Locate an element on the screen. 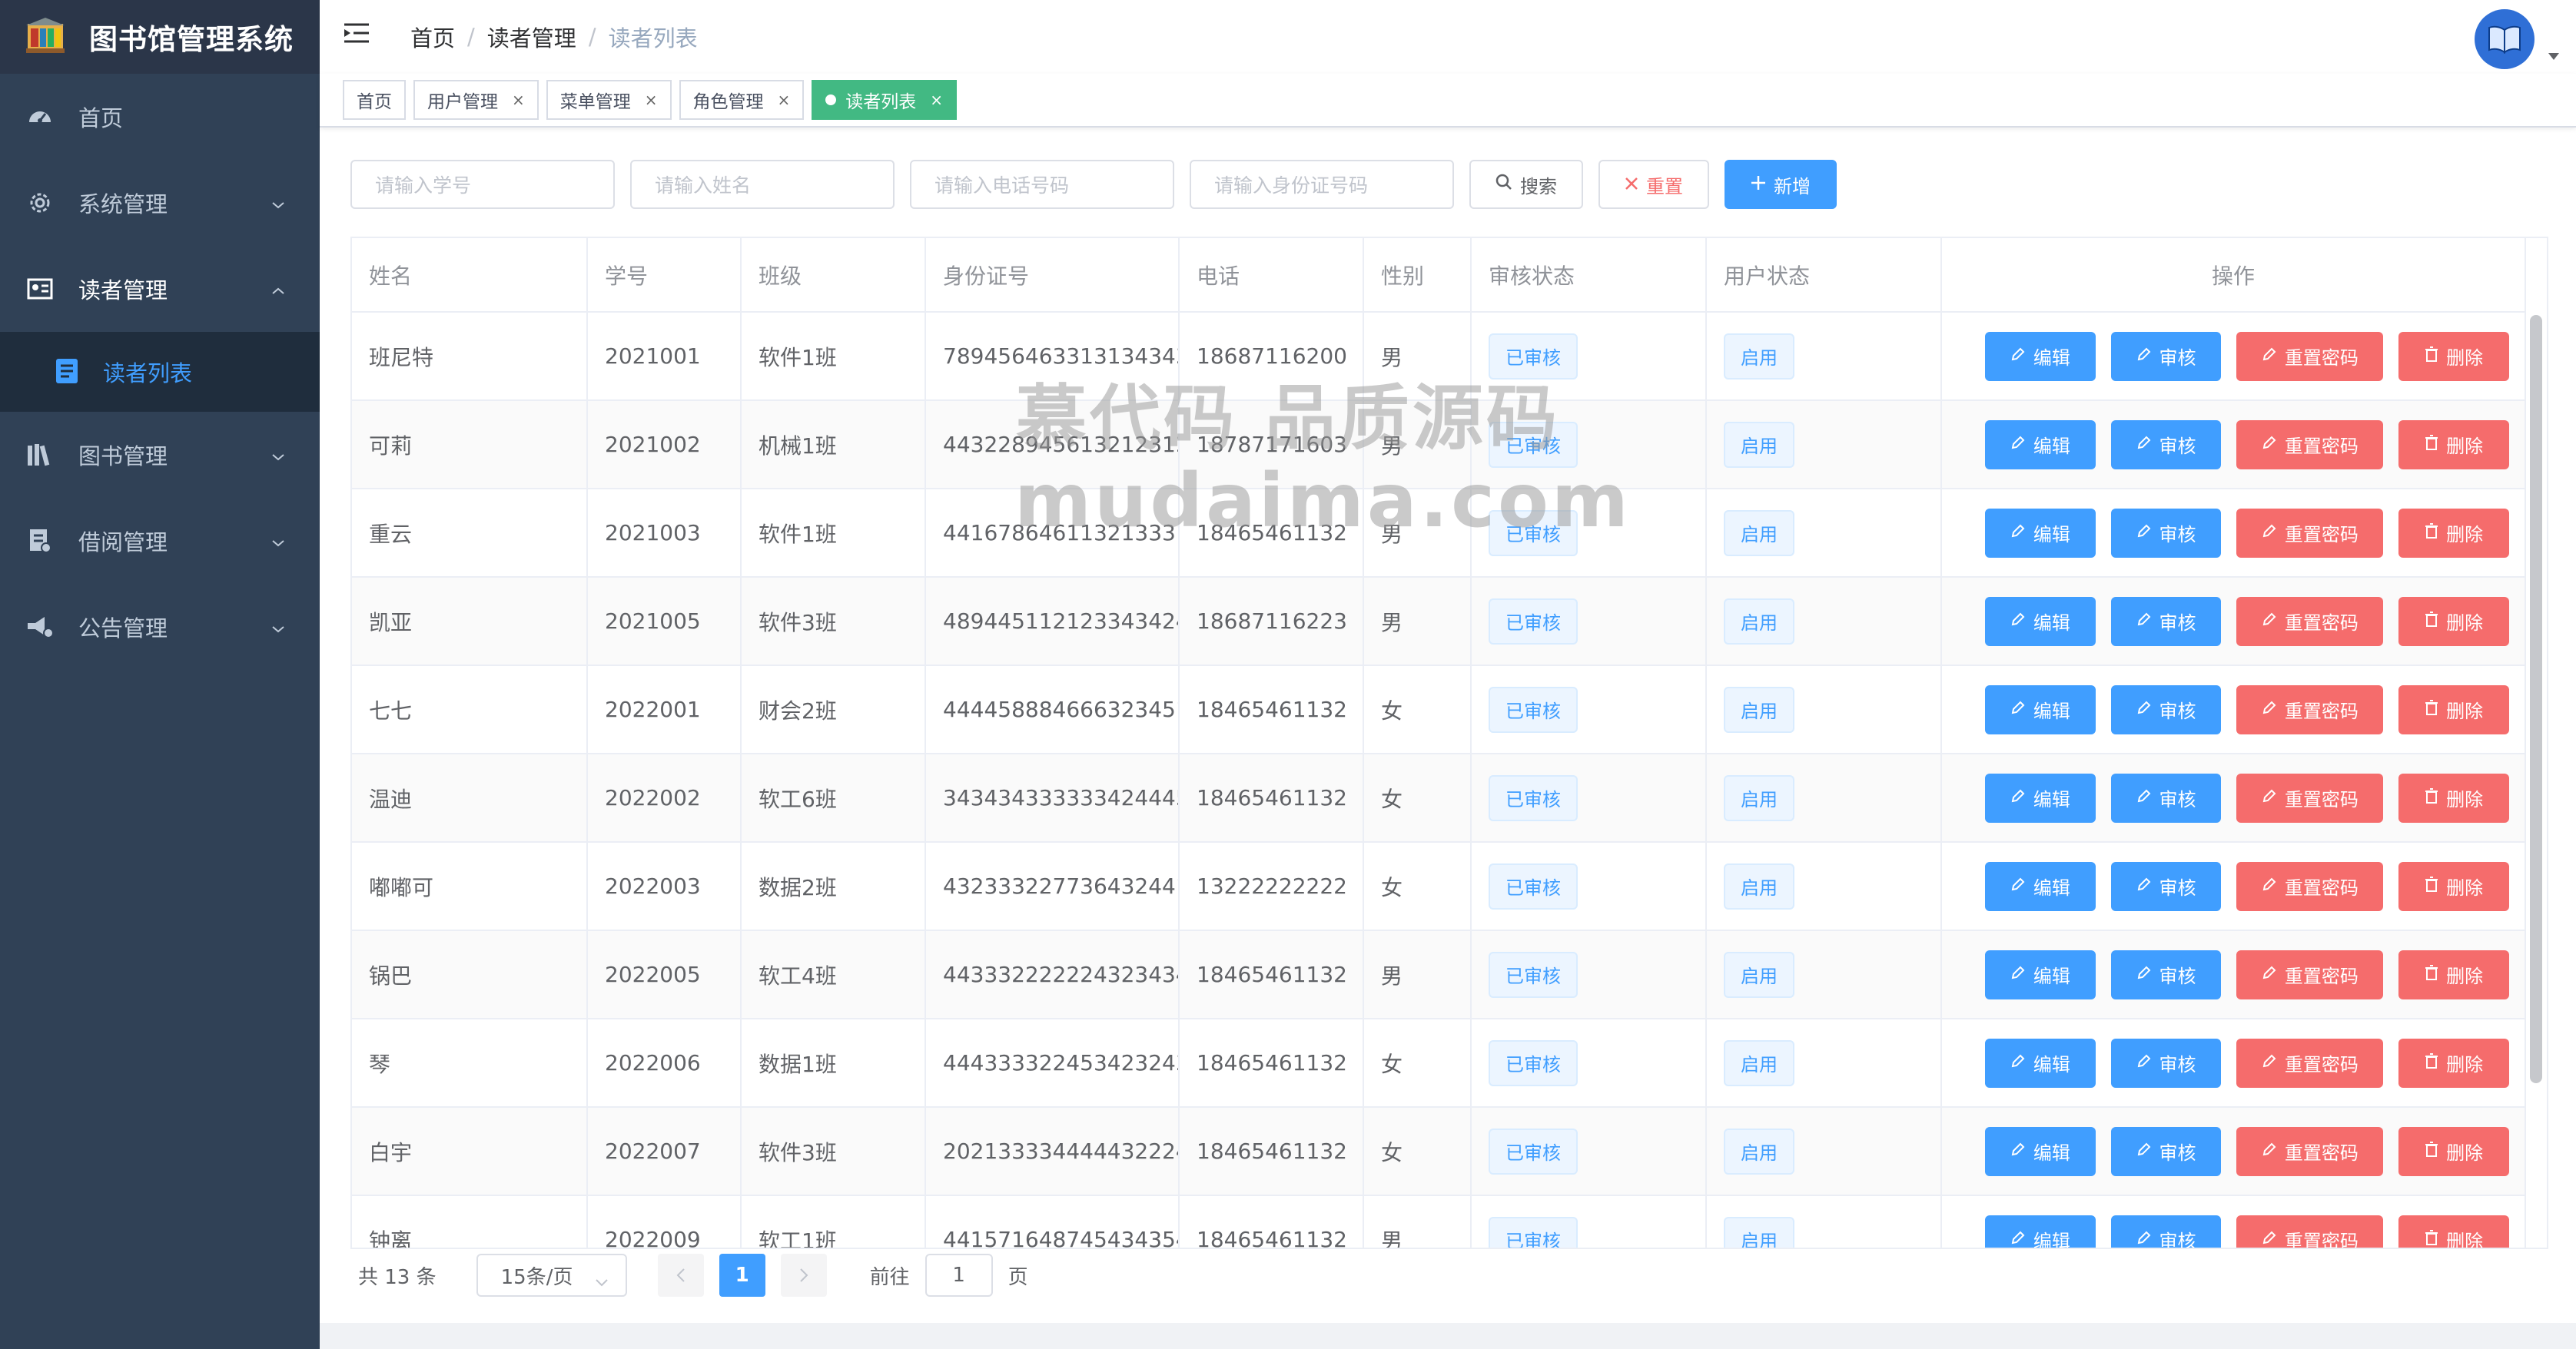  caret-down-icon is located at coordinates (2553, 54).